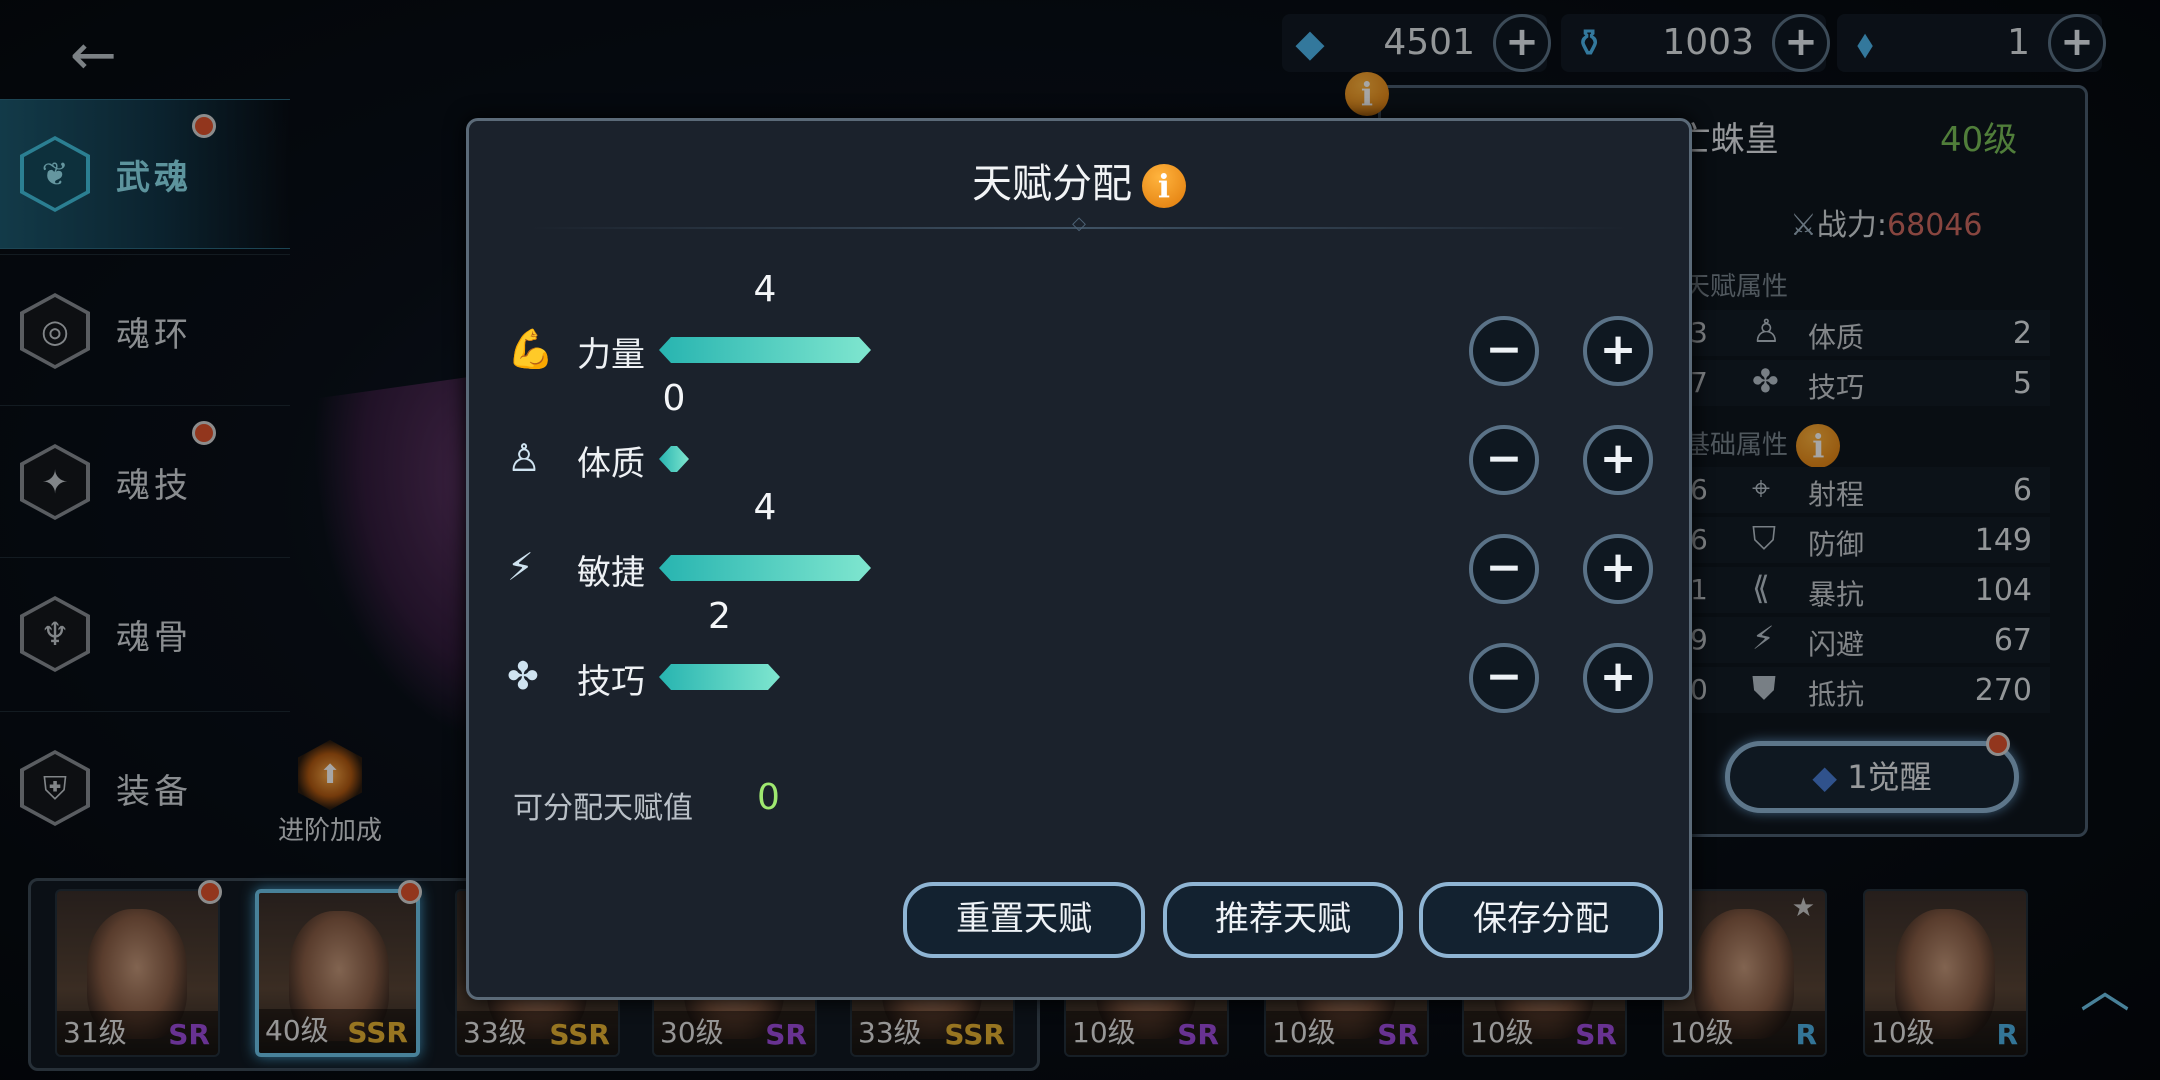 This screenshot has height=1080, width=2160. Describe the element at coordinates (611, 682) in the screenshot. I see `talent-name: 技巧` at that location.